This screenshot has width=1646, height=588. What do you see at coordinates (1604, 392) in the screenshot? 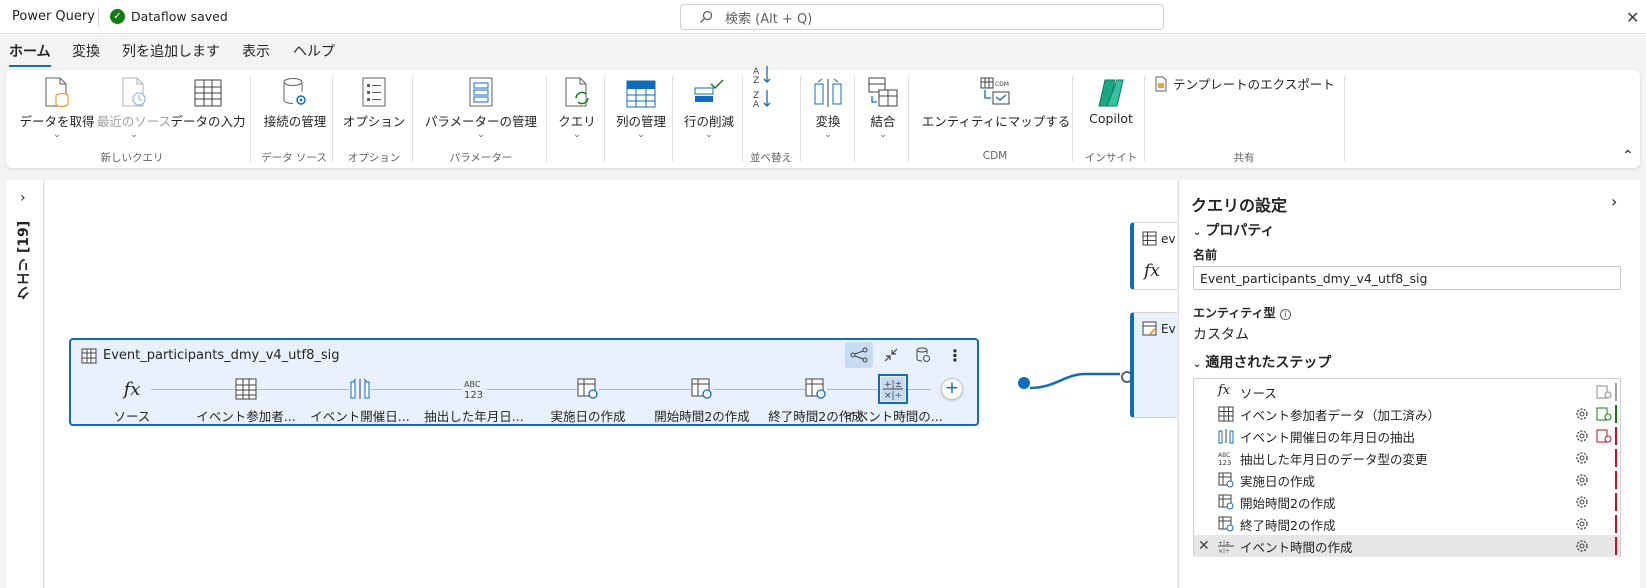
I see `step-status-icon` at bounding box center [1604, 392].